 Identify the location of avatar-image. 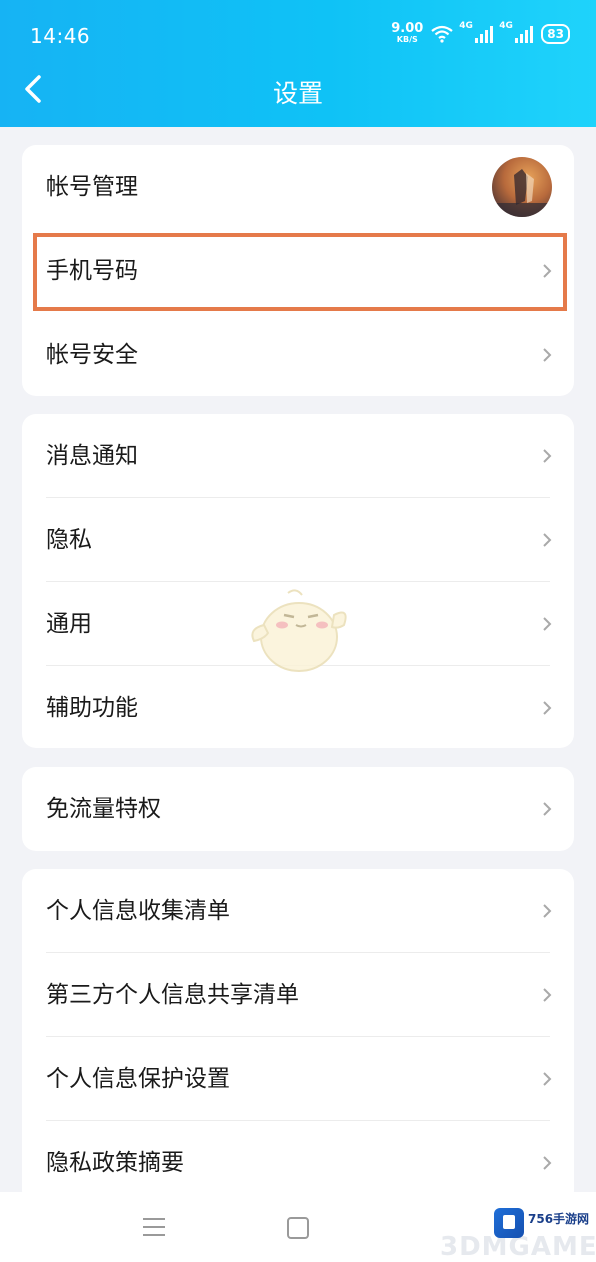
(522, 193).